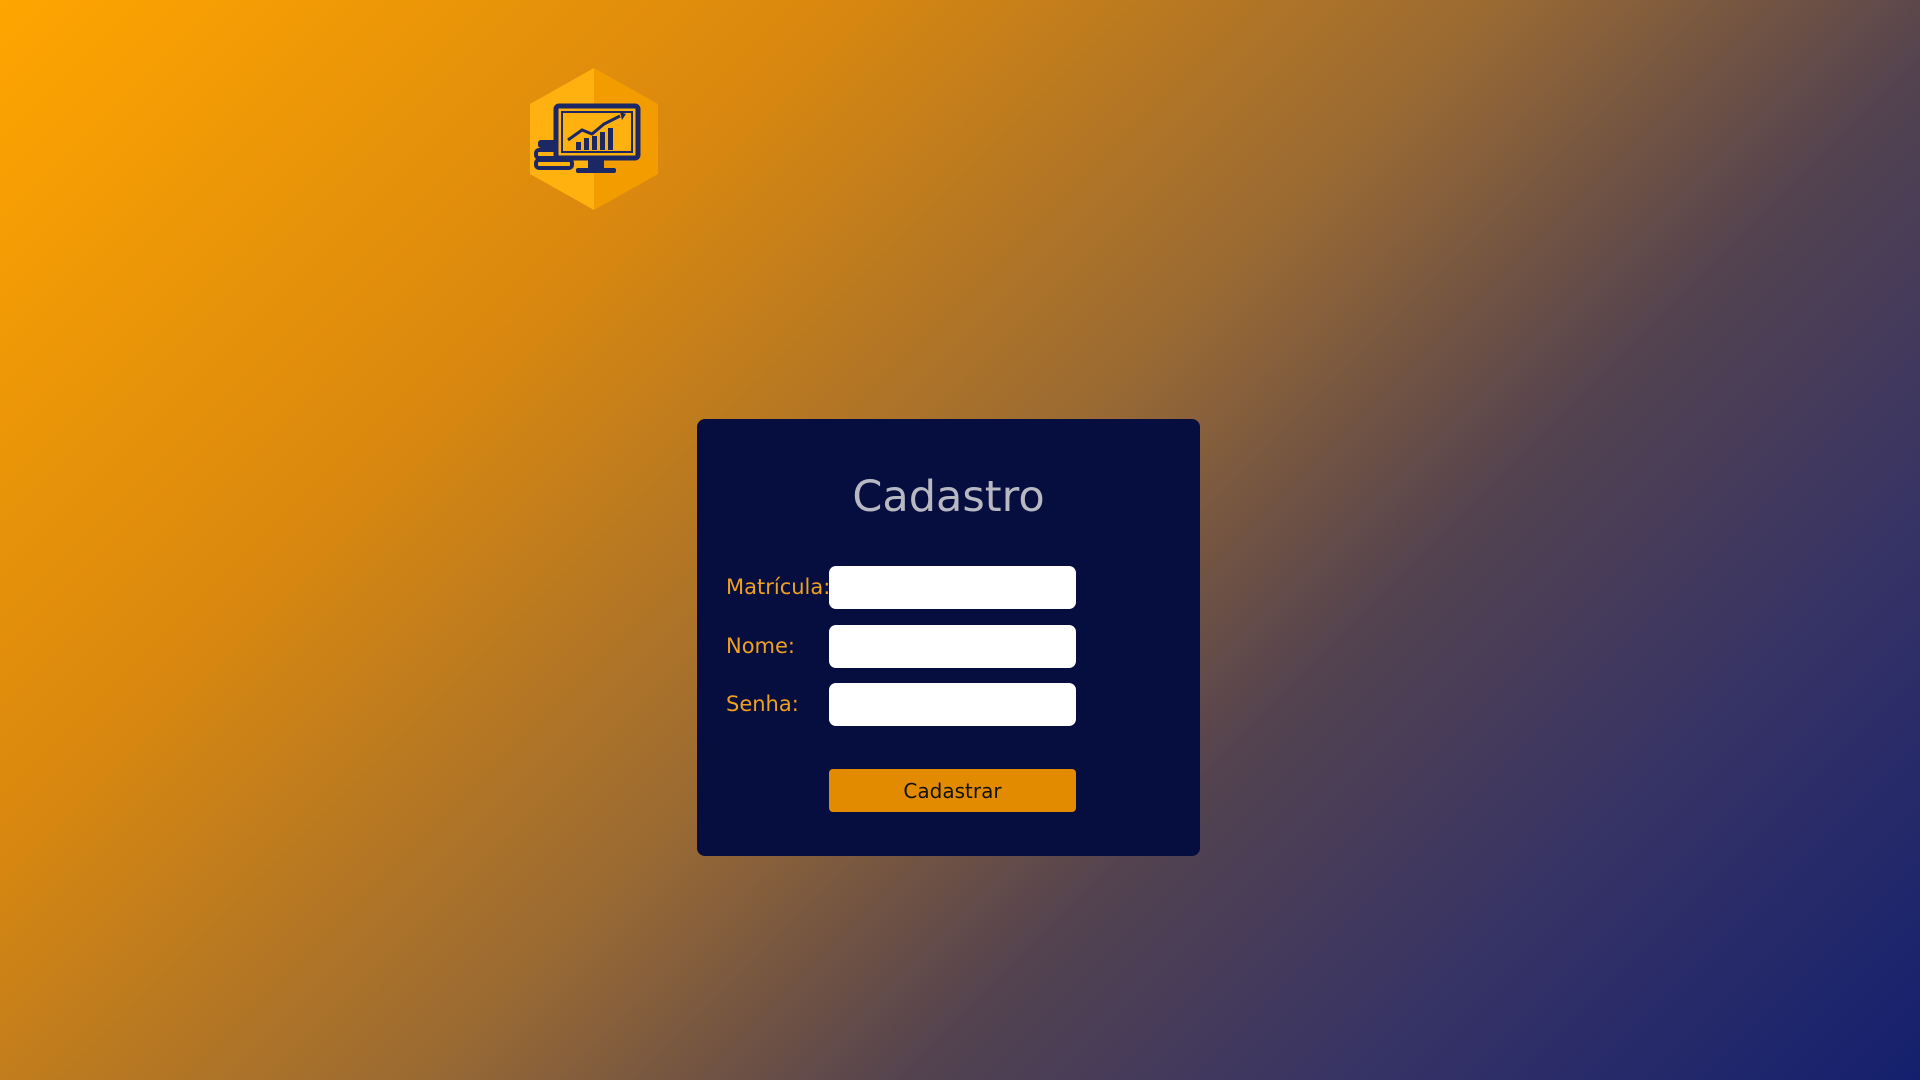  I want to click on registration-card: Cadastro Matrícula: Nome: Senha, so click(948, 637).